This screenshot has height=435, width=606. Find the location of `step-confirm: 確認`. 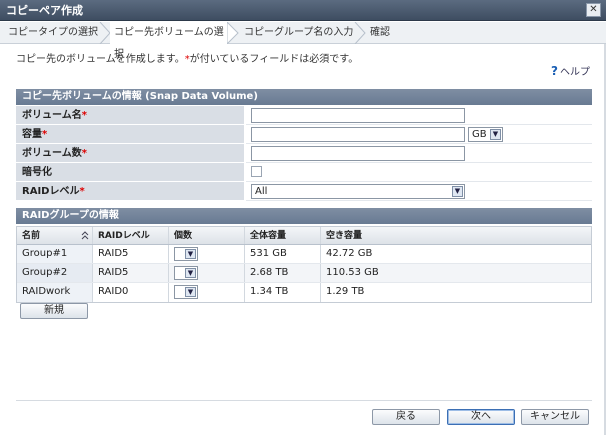

step-confirm: 確認 is located at coordinates (380, 32).